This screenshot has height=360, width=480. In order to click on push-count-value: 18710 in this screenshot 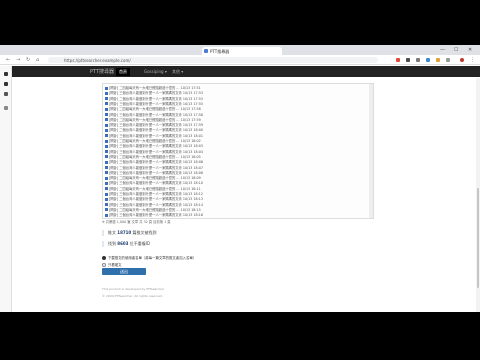, I will do `click(124, 232)`.